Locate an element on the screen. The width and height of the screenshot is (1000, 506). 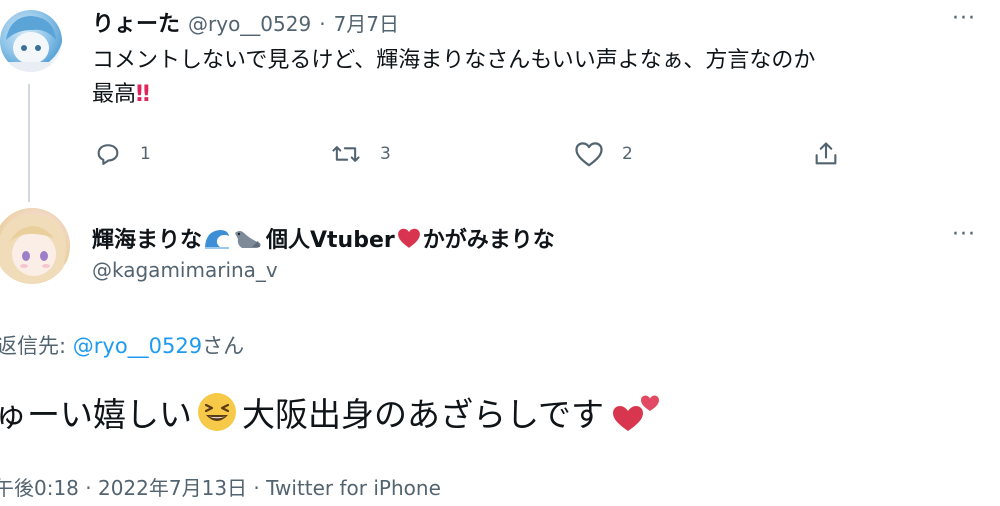
tweet-text-line2: 最高 is located at coordinates (114, 94).